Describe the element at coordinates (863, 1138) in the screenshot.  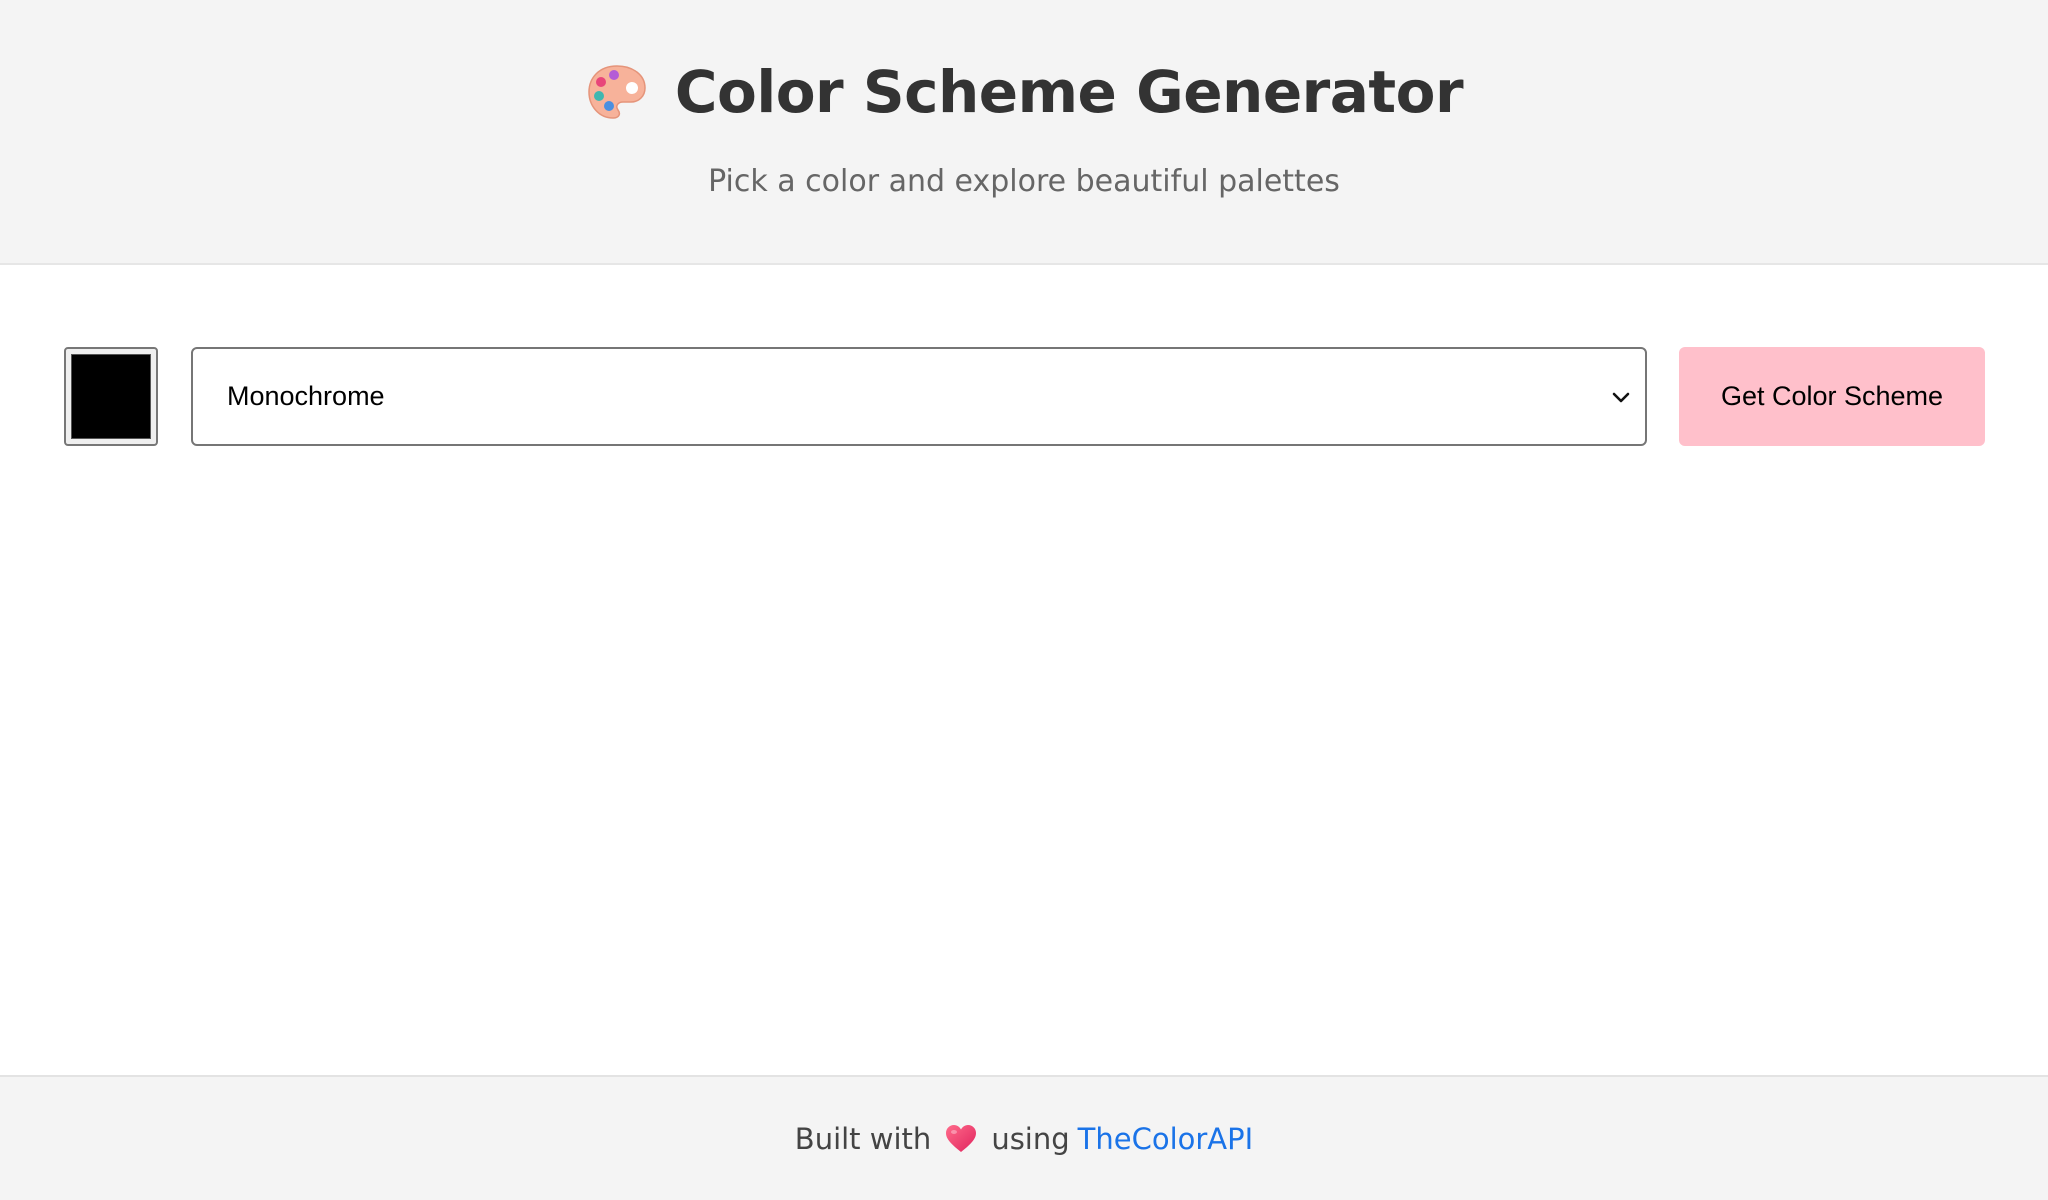
I see `footer-prefix-text: Built with` at that location.